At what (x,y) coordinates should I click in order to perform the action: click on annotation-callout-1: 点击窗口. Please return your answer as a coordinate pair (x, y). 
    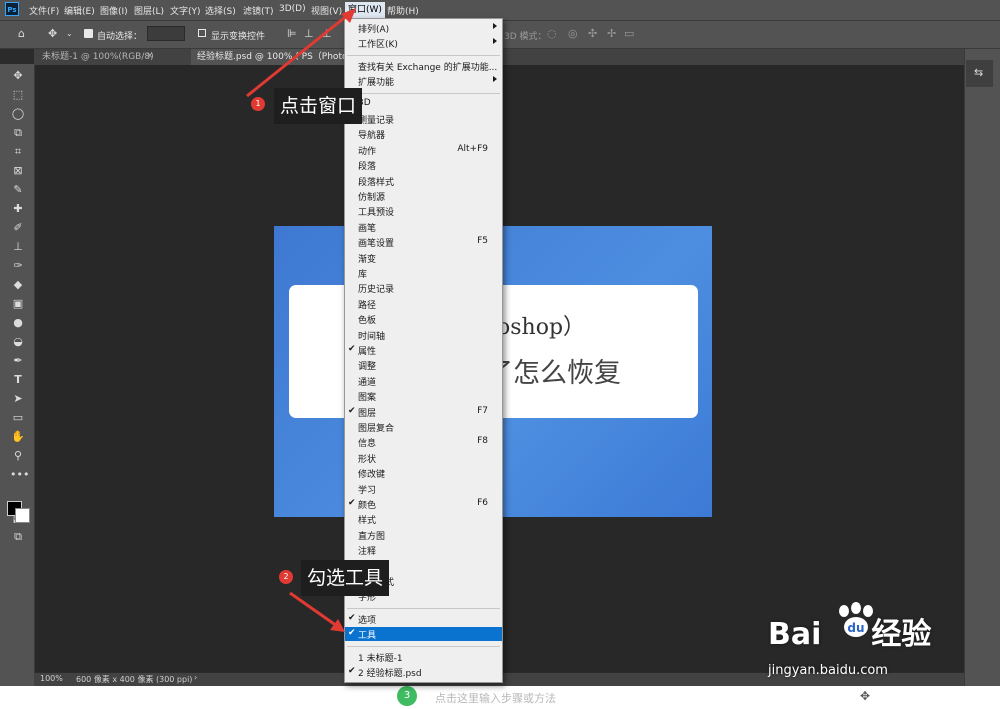
    Looking at the image, I should click on (318, 106).